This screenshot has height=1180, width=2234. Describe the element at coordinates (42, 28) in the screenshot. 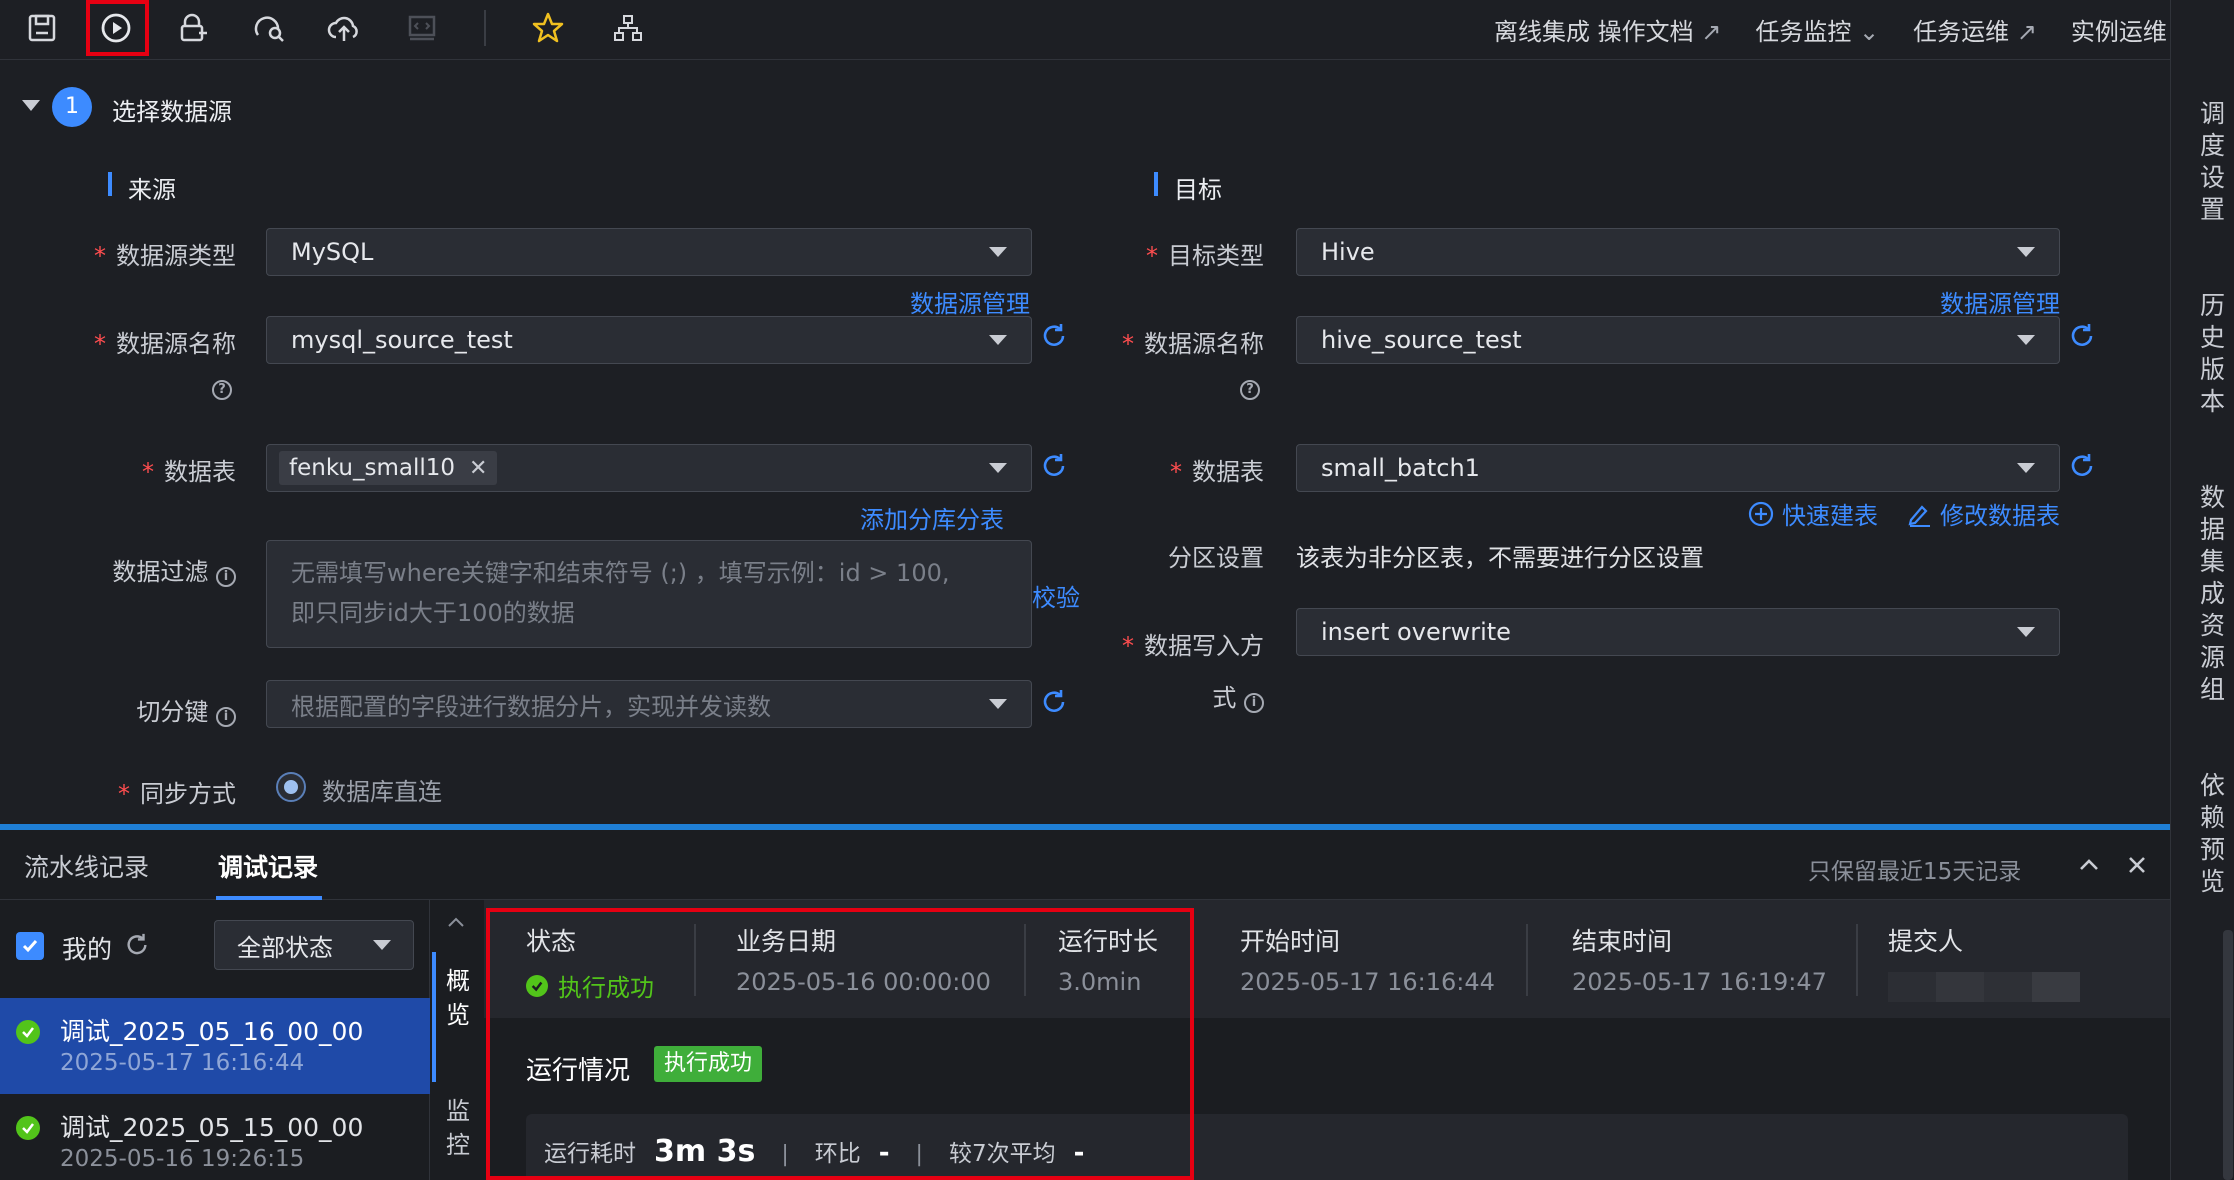

I see `save-icon` at that location.